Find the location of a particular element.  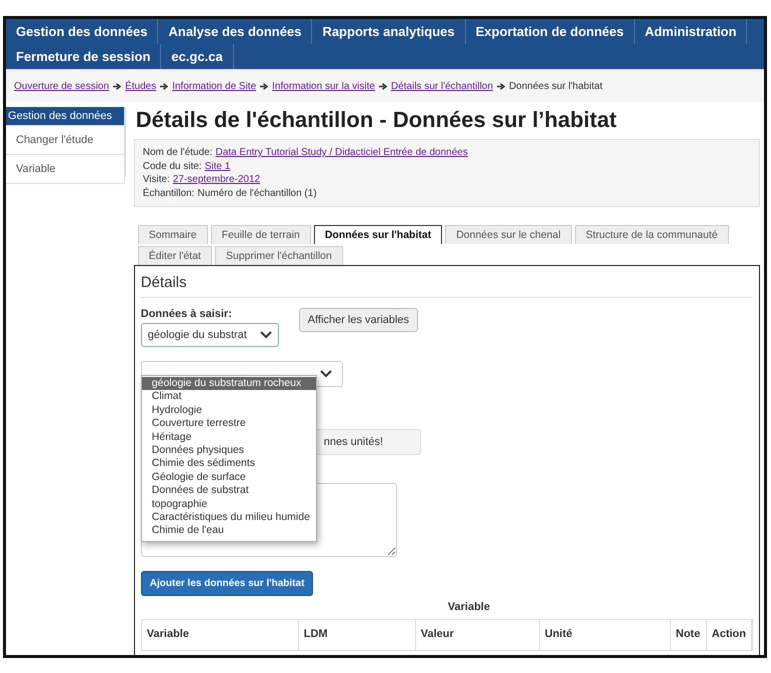

info-value: Numéro de l'échantillon (1) is located at coordinates (257, 193).